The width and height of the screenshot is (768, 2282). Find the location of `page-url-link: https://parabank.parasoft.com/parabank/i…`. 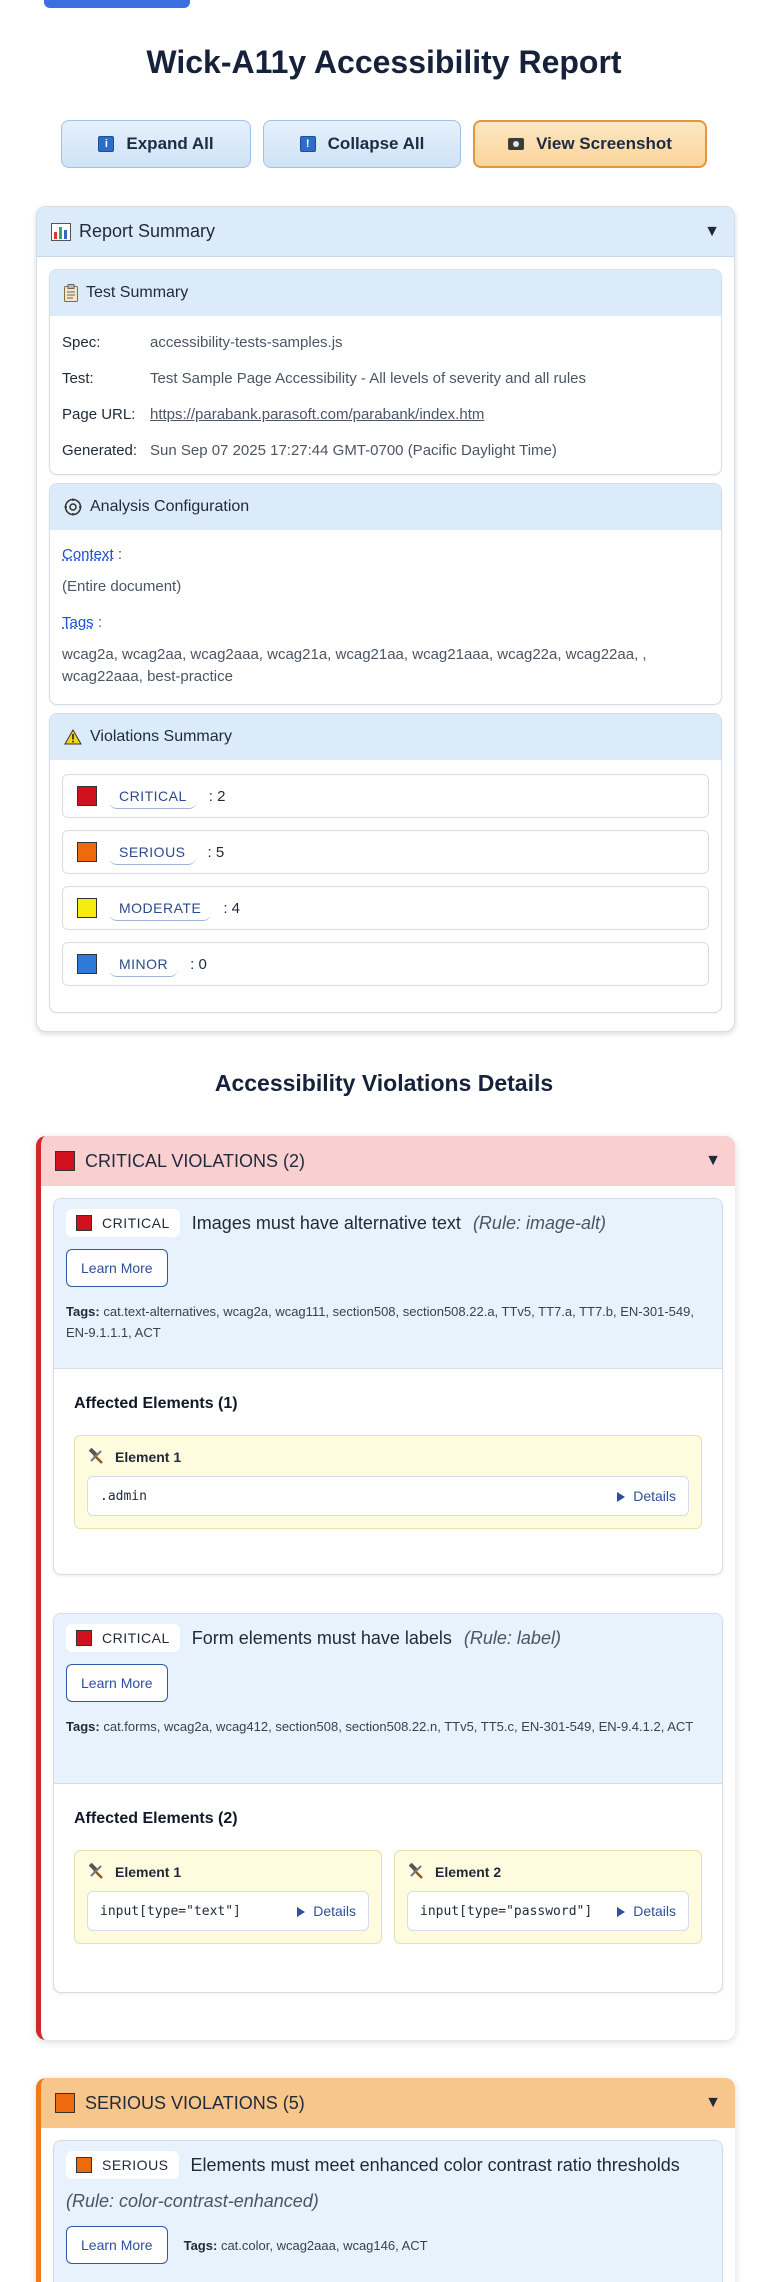

page-url-link: https://parabank.parasoft.com/parabank/i… is located at coordinates (317, 414).